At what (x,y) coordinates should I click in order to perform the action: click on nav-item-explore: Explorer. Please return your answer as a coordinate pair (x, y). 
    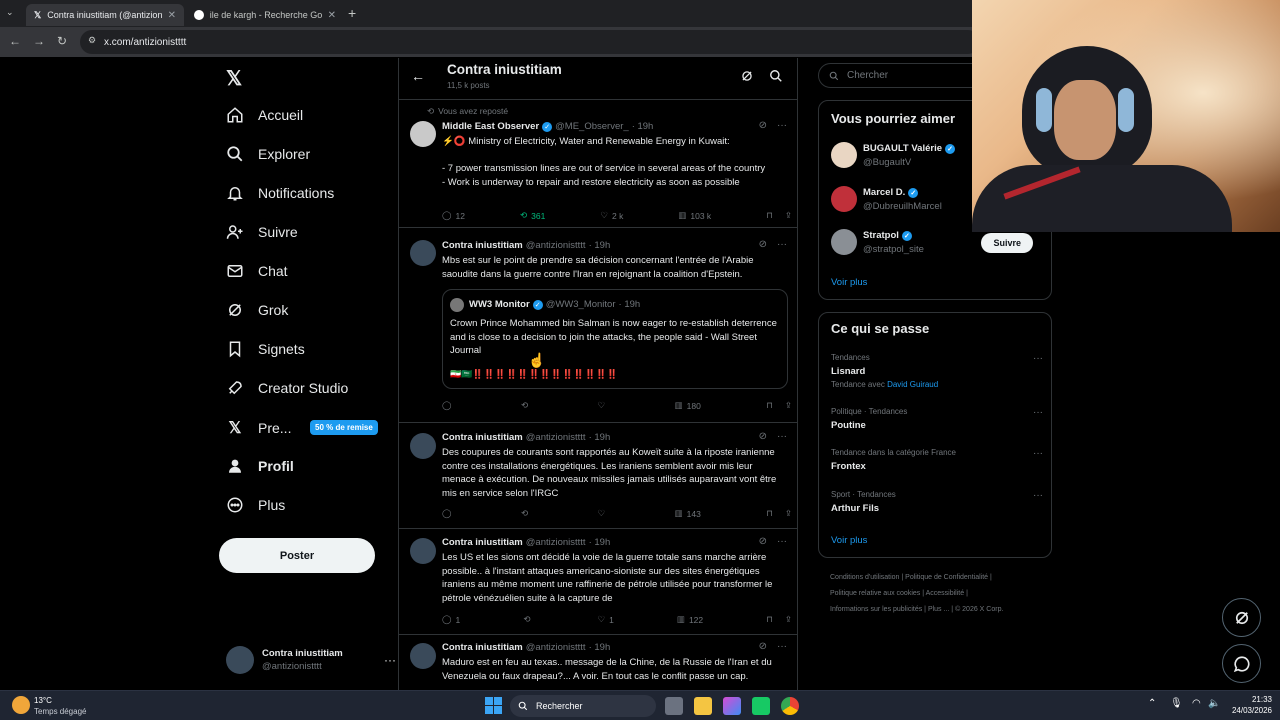
    Looking at the image, I should click on (268, 154).